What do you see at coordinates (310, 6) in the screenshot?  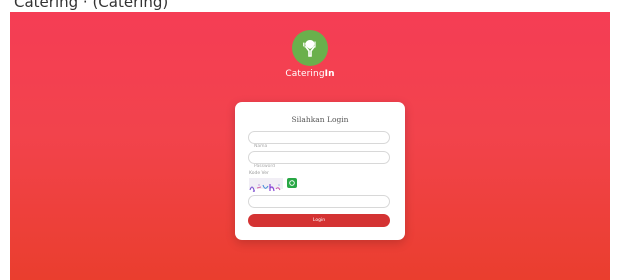 I see `top-cut-text-strip: Catering · (Catering)` at bounding box center [310, 6].